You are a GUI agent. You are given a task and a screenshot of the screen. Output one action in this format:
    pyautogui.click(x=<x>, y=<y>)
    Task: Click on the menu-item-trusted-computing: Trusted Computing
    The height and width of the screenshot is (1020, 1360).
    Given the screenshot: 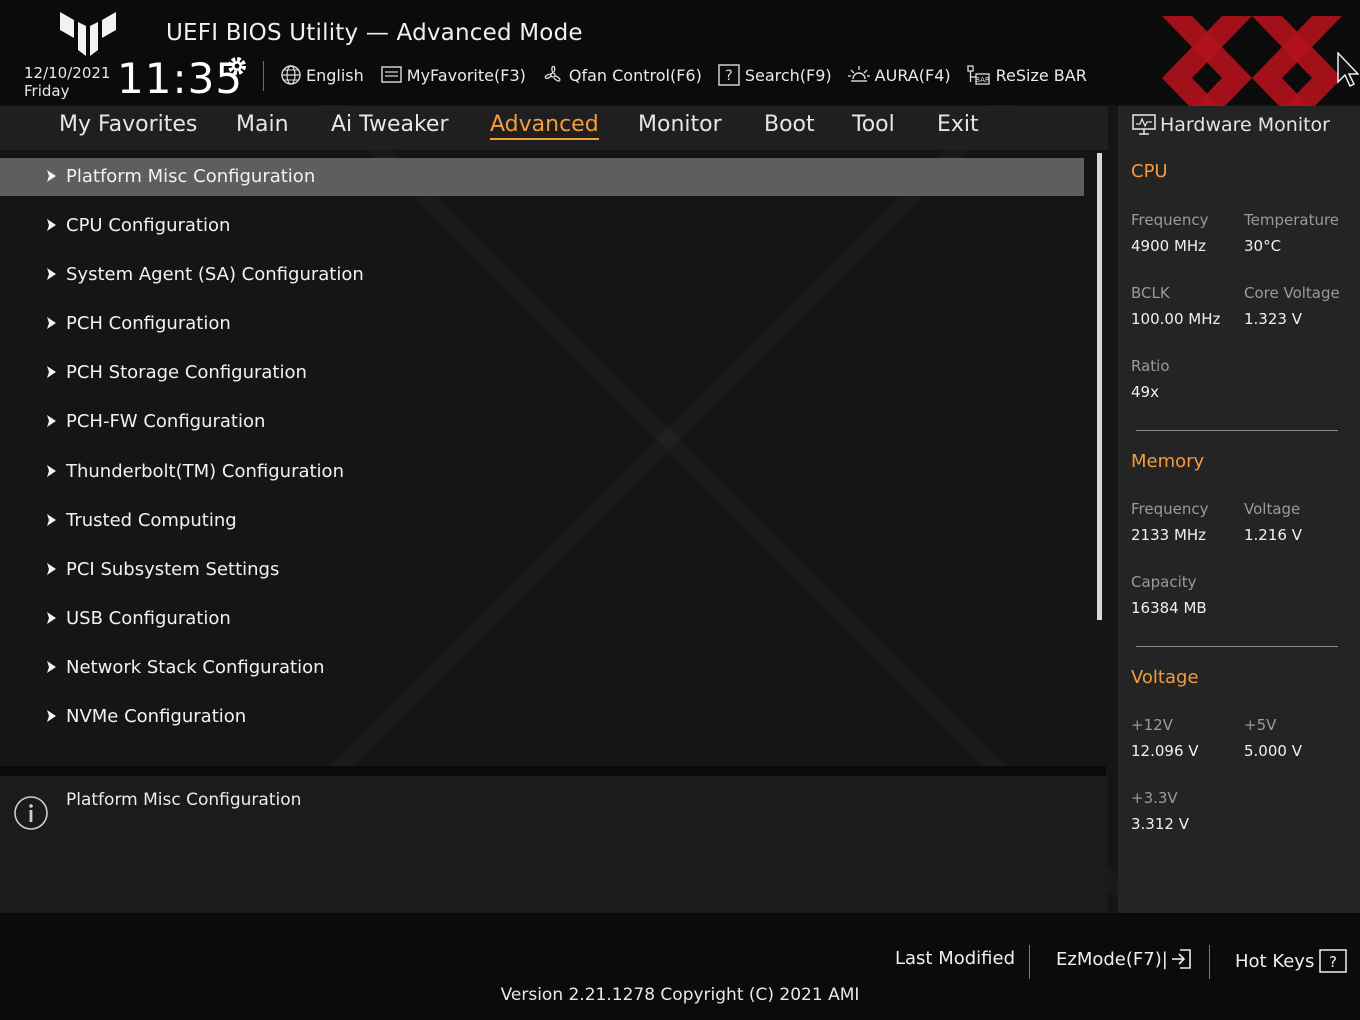 What is the action you would take?
    pyautogui.click(x=542, y=526)
    